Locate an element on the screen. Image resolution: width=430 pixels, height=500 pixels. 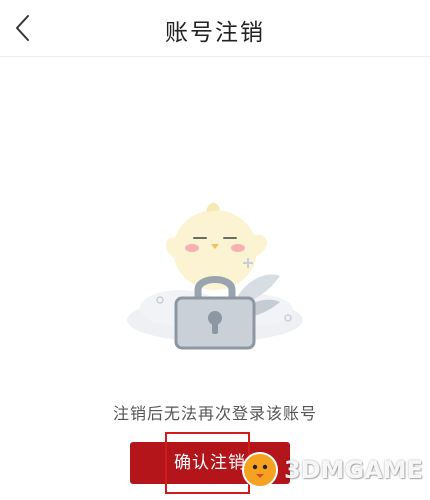
page-title: 账号注销 is located at coordinates (215, 33).